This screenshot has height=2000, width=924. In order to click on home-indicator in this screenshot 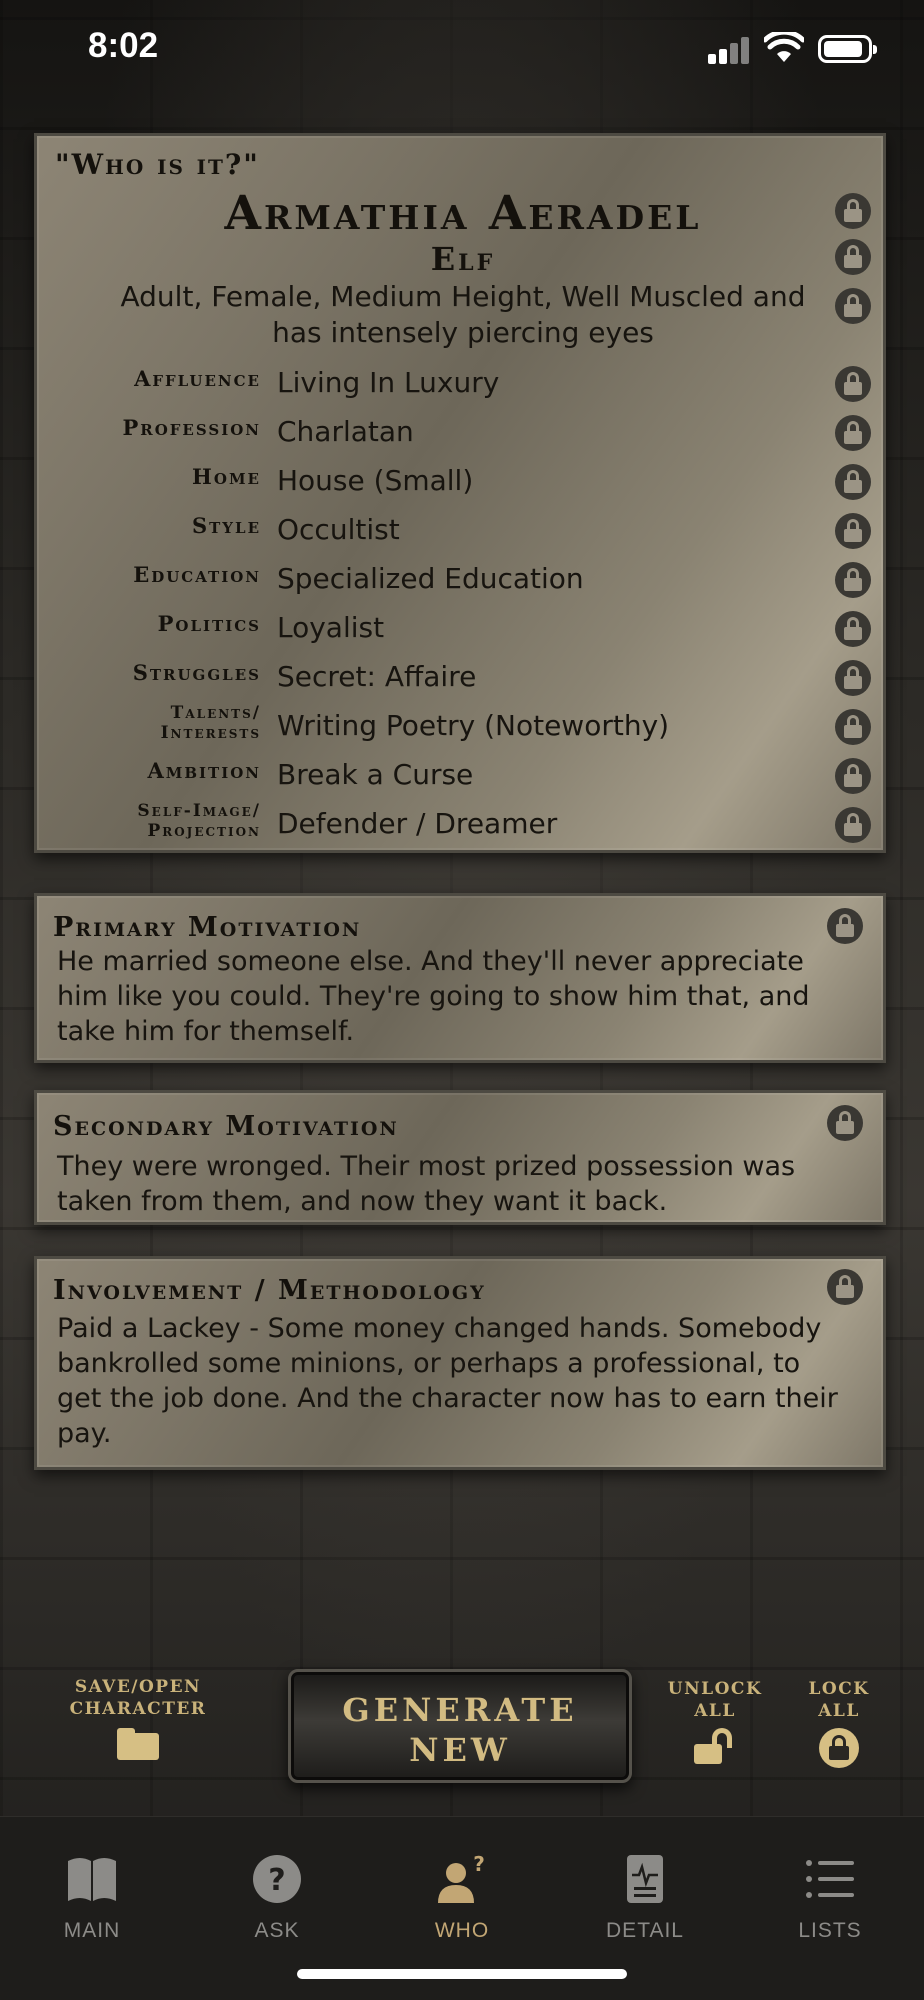, I will do `click(462, 1974)`.